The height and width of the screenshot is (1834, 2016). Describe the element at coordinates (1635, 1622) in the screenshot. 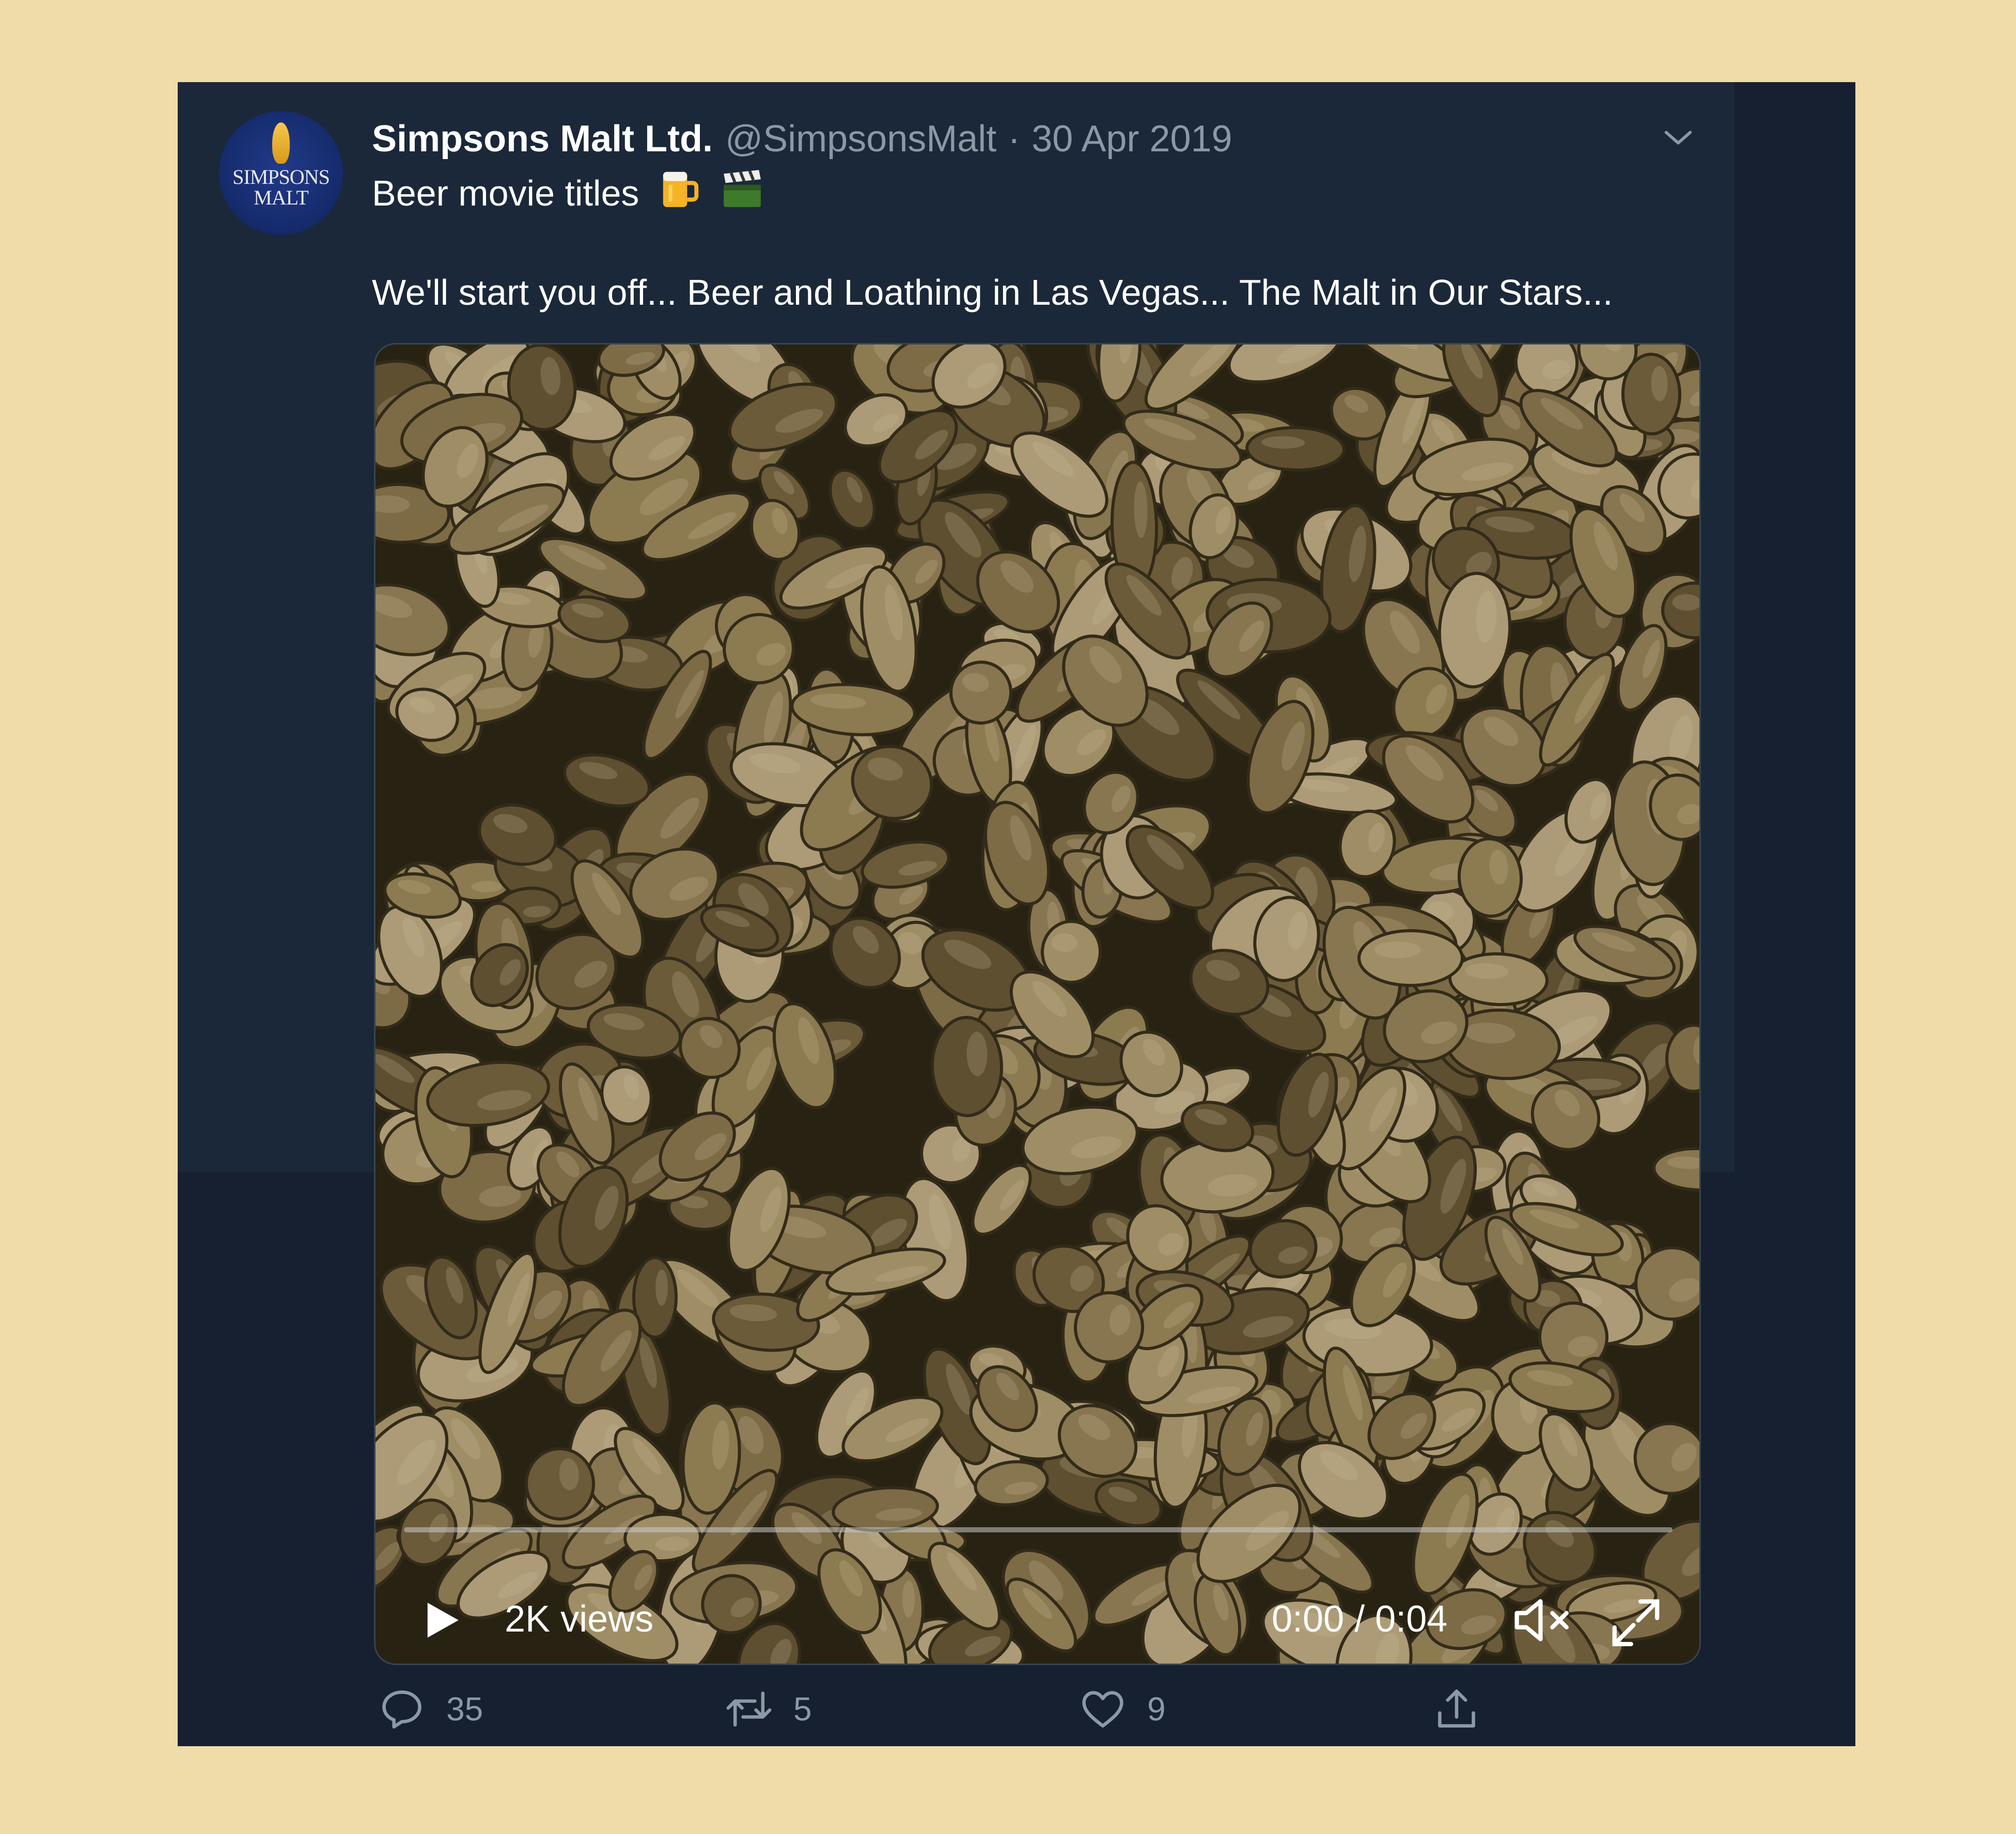

I see `fullscreen-icon` at that location.